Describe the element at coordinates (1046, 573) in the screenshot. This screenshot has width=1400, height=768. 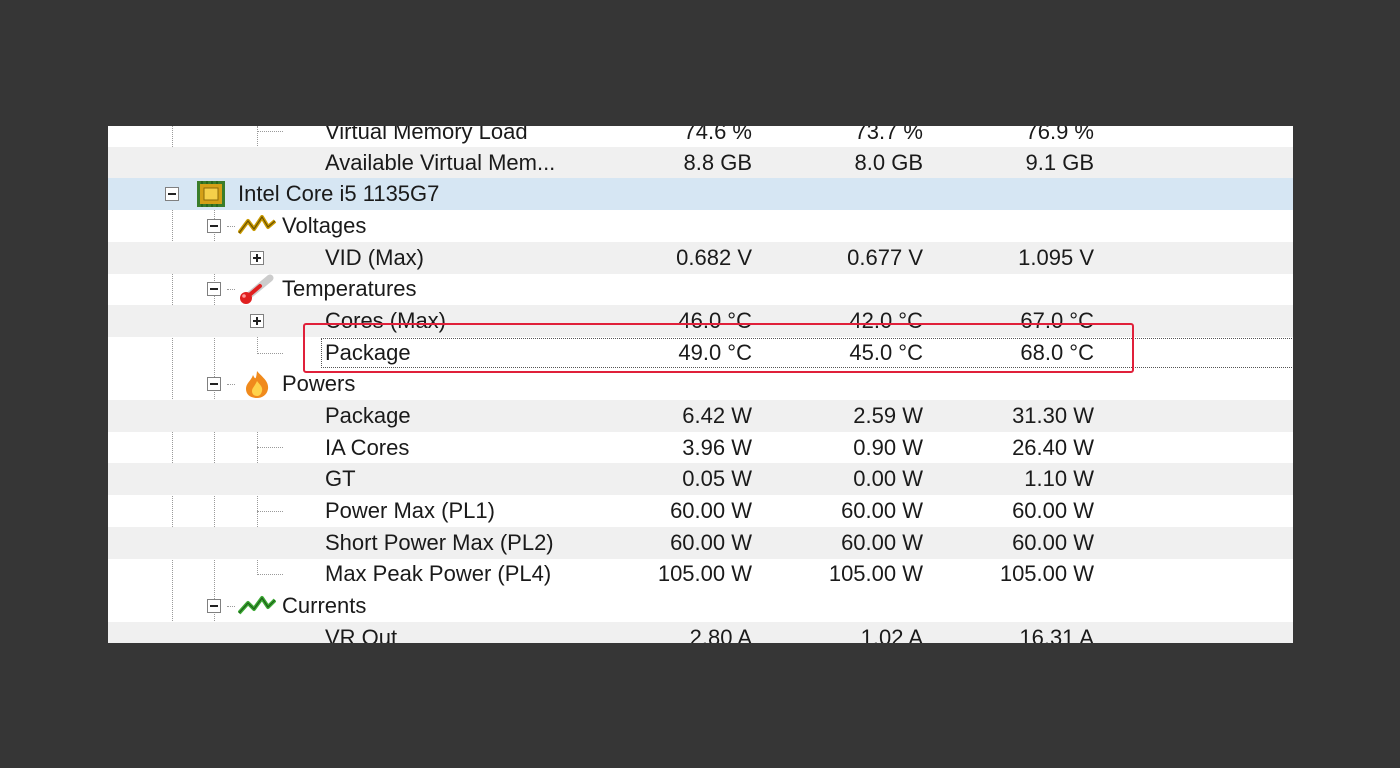
I see `max-value: 105.00 W` at that location.